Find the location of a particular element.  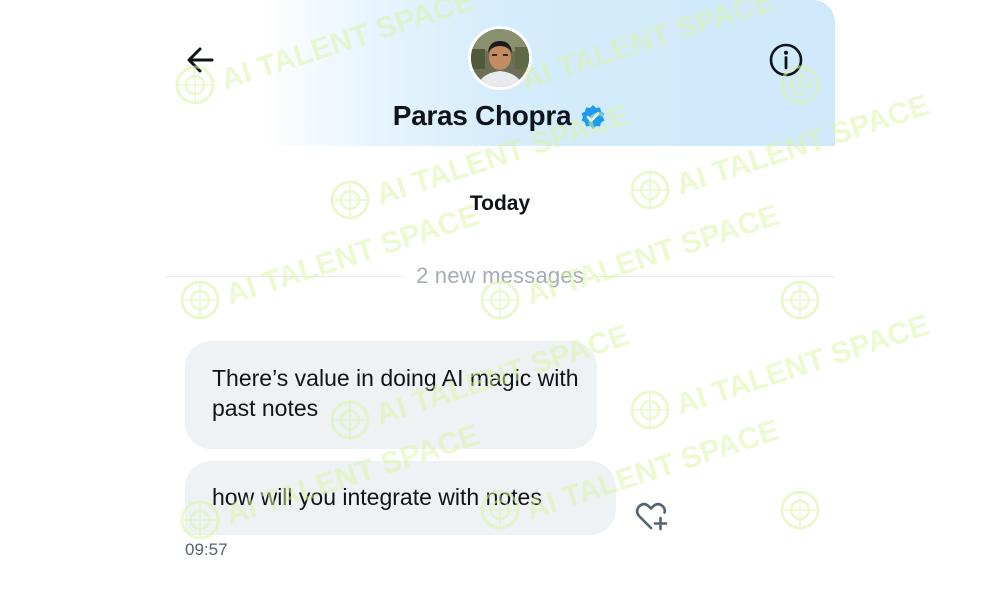

avatar is located at coordinates (500, 58).